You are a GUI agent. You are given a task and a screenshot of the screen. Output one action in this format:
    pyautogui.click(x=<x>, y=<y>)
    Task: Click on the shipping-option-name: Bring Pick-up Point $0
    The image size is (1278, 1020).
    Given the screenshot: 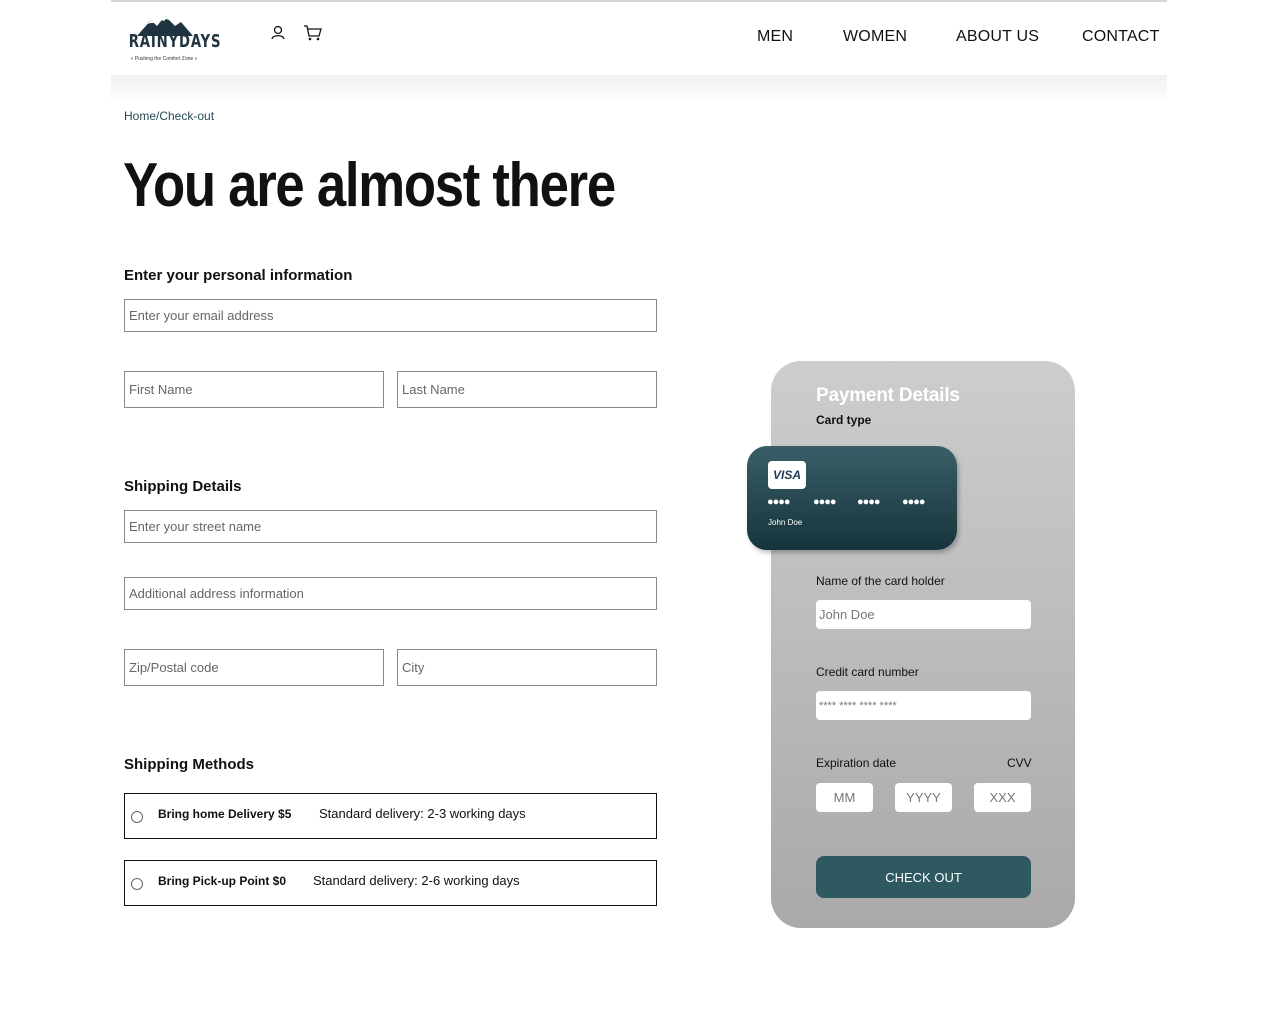 What is the action you would take?
    pyautogui.click(x=222, y=881)
    